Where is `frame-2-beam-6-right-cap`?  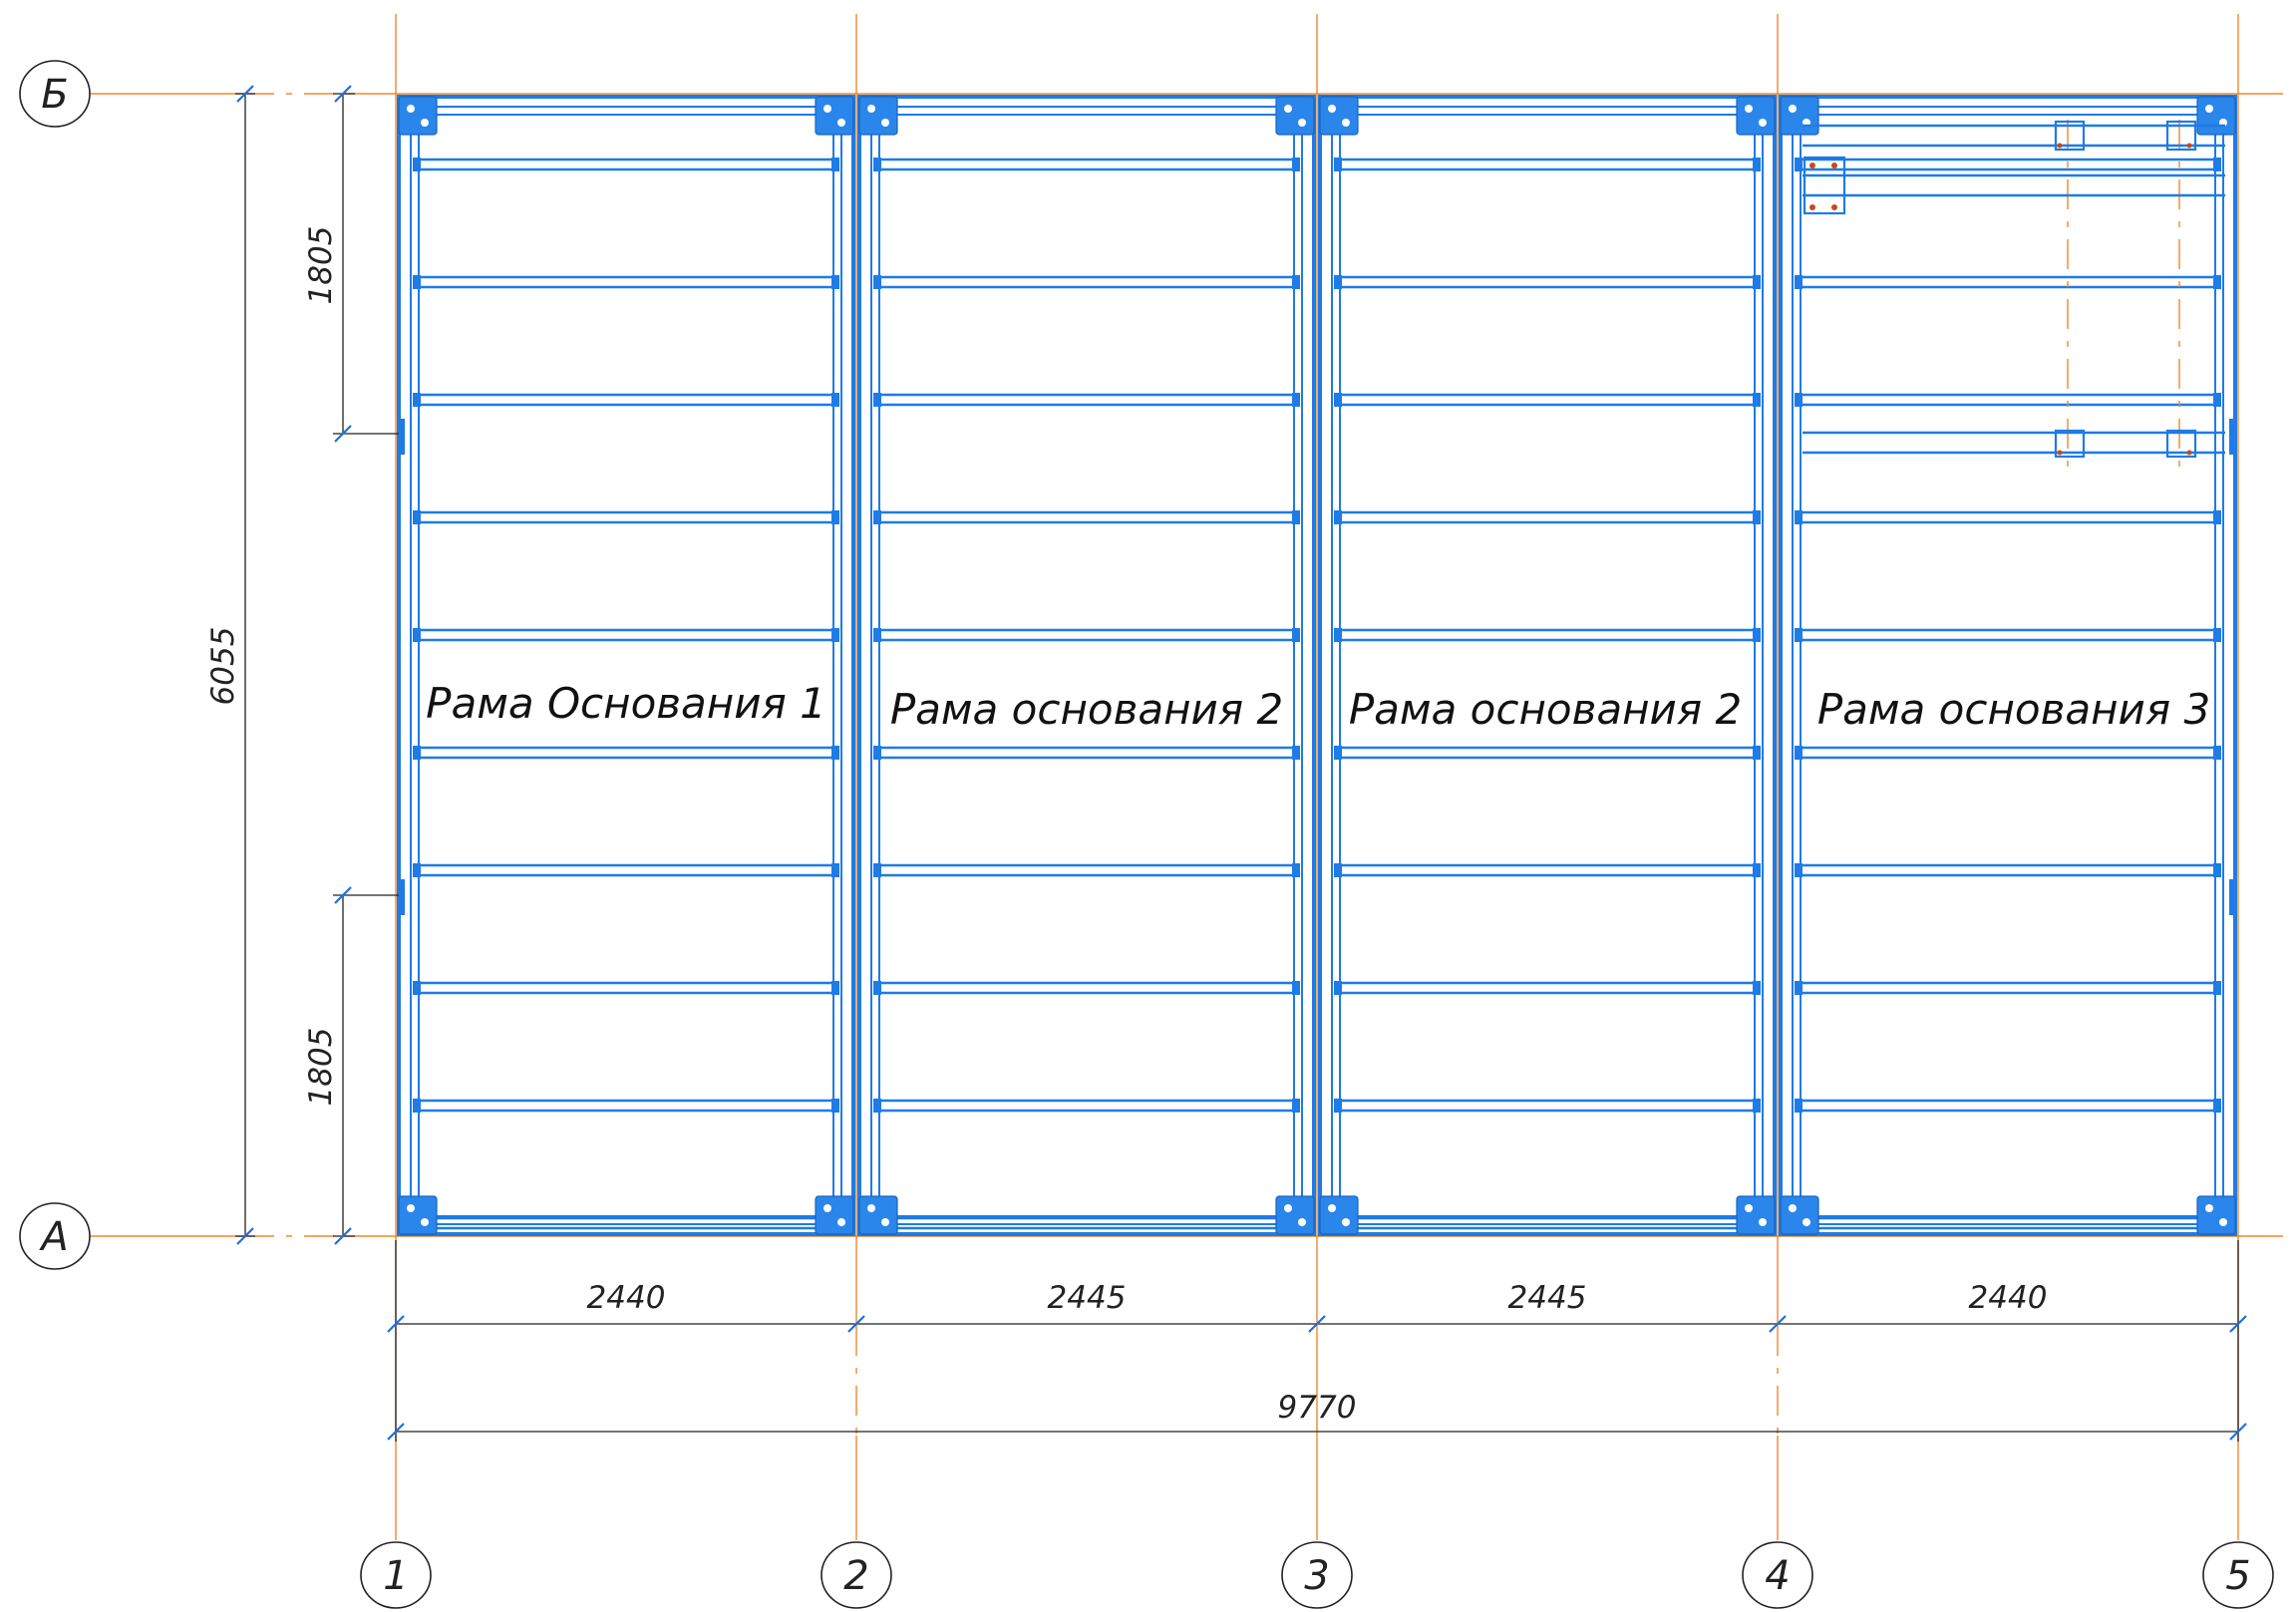
frame-2-beam-6-right-cap is located at coordinates (1296, 753).